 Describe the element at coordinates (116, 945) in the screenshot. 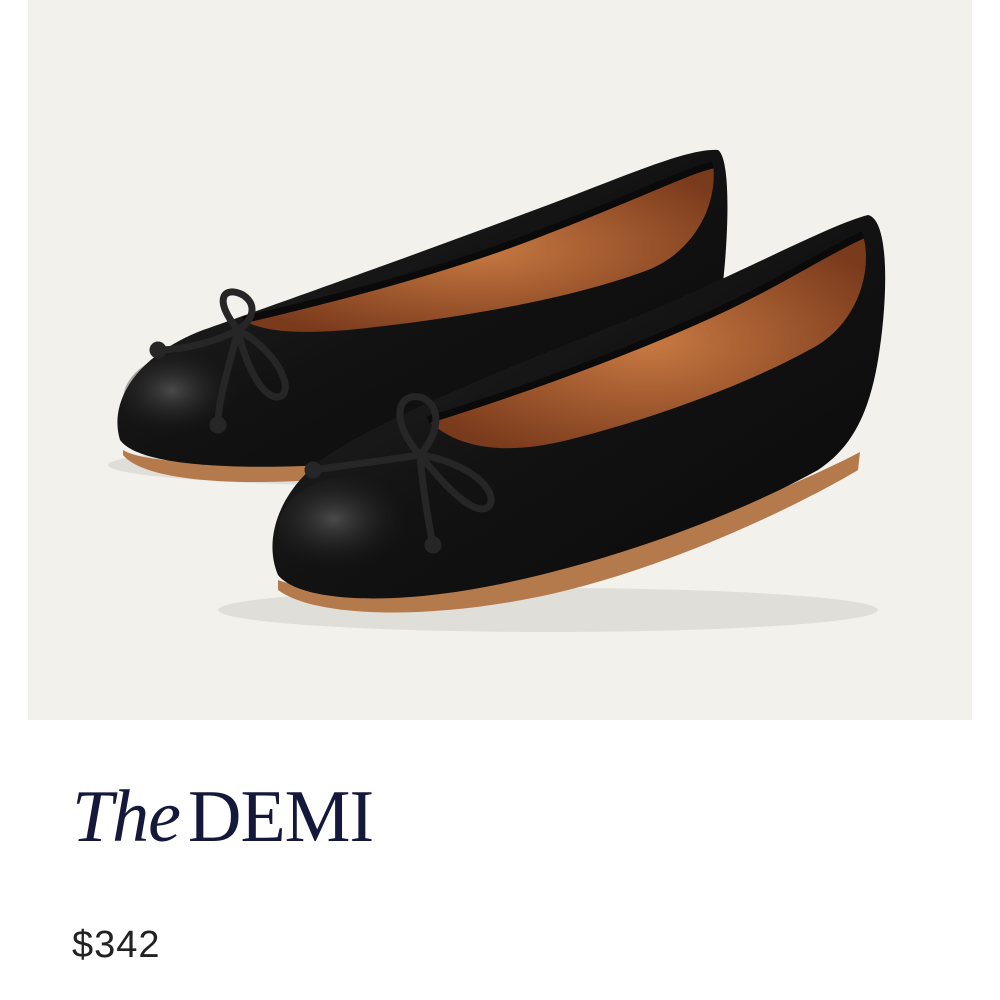

I see `product-price: $342` at that location.